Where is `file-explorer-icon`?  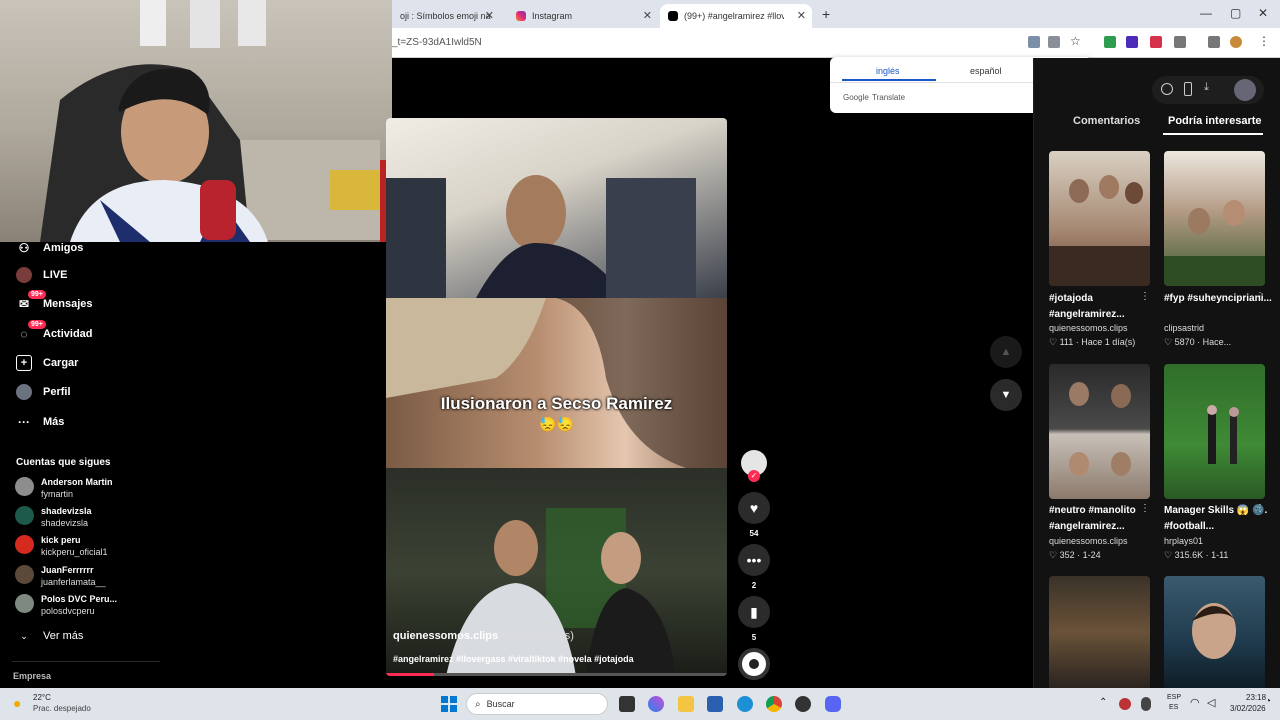 file-explorer-icon is located at coordinates (686, 704).